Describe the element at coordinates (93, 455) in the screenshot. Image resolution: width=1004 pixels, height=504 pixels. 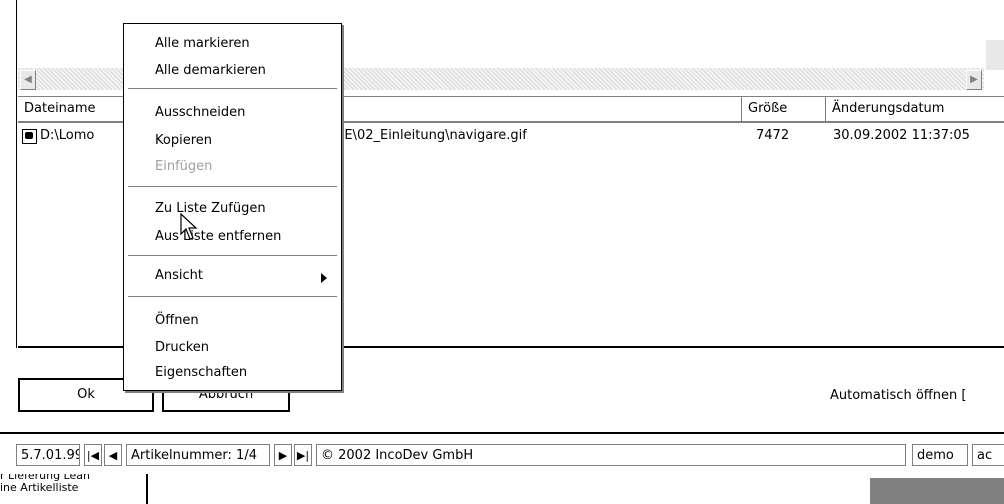
I see `first-record-icon: |◀` at that location.